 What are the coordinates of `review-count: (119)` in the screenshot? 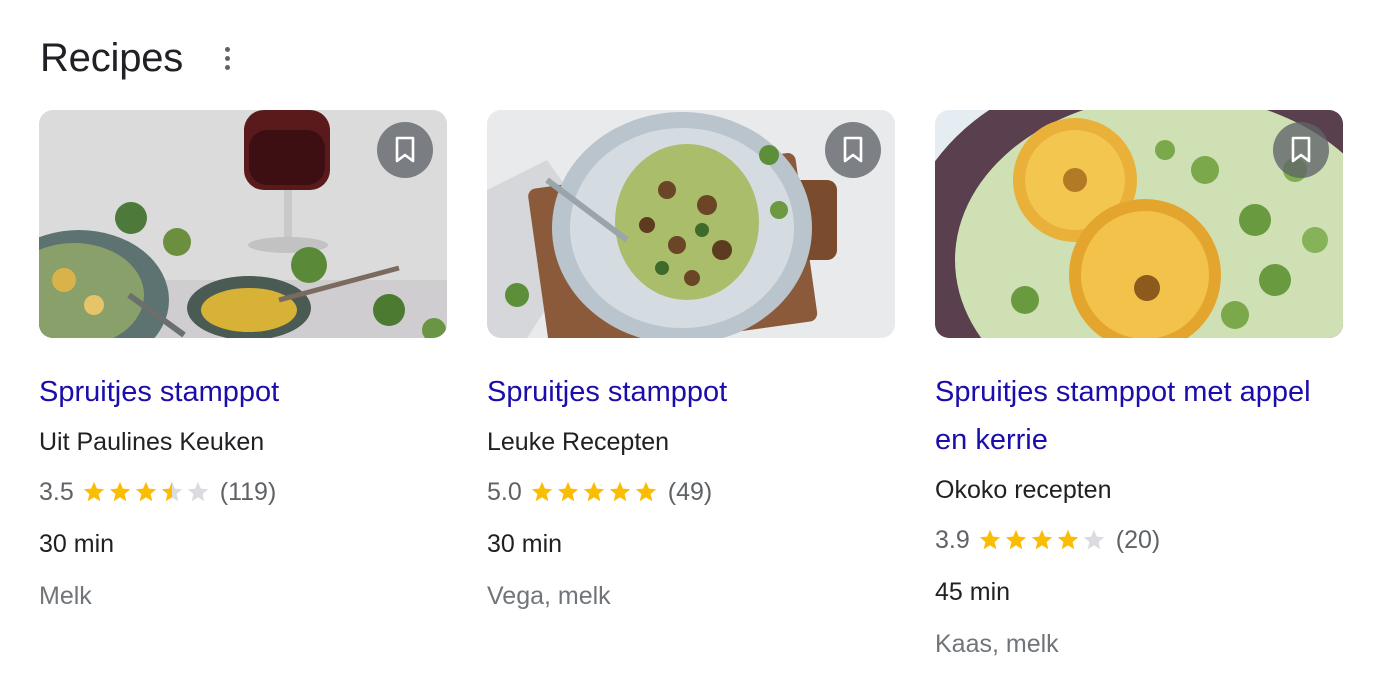 It's located at (248, 492).